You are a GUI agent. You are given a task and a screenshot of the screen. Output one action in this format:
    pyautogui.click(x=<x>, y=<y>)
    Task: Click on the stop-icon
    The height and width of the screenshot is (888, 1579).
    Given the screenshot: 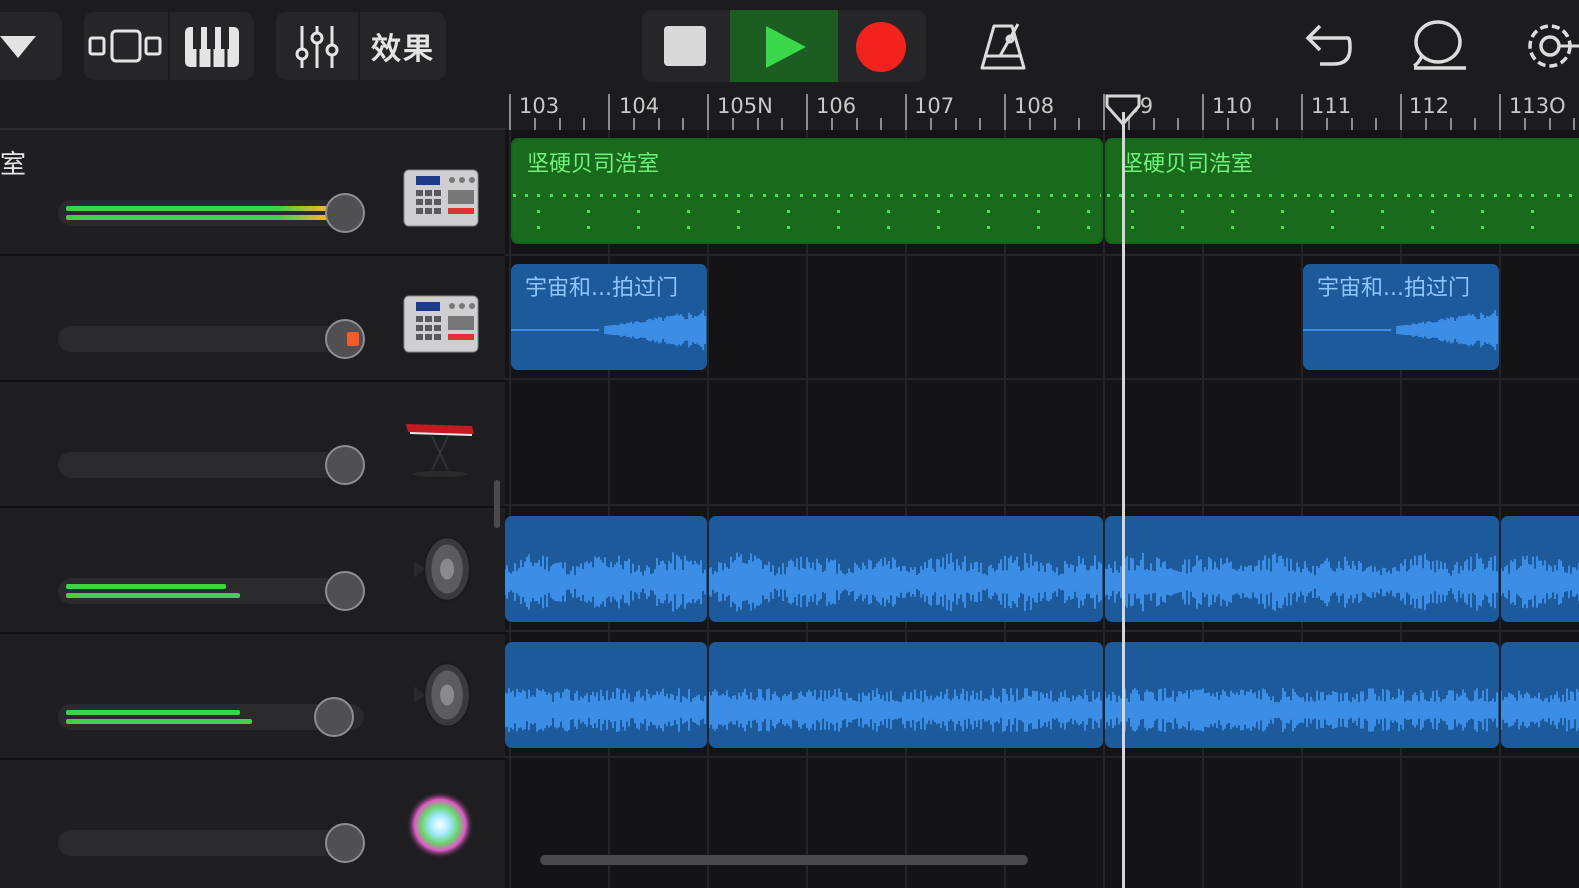 What is the action you would take?
    pyautogui.click(x=685, y=46)
    